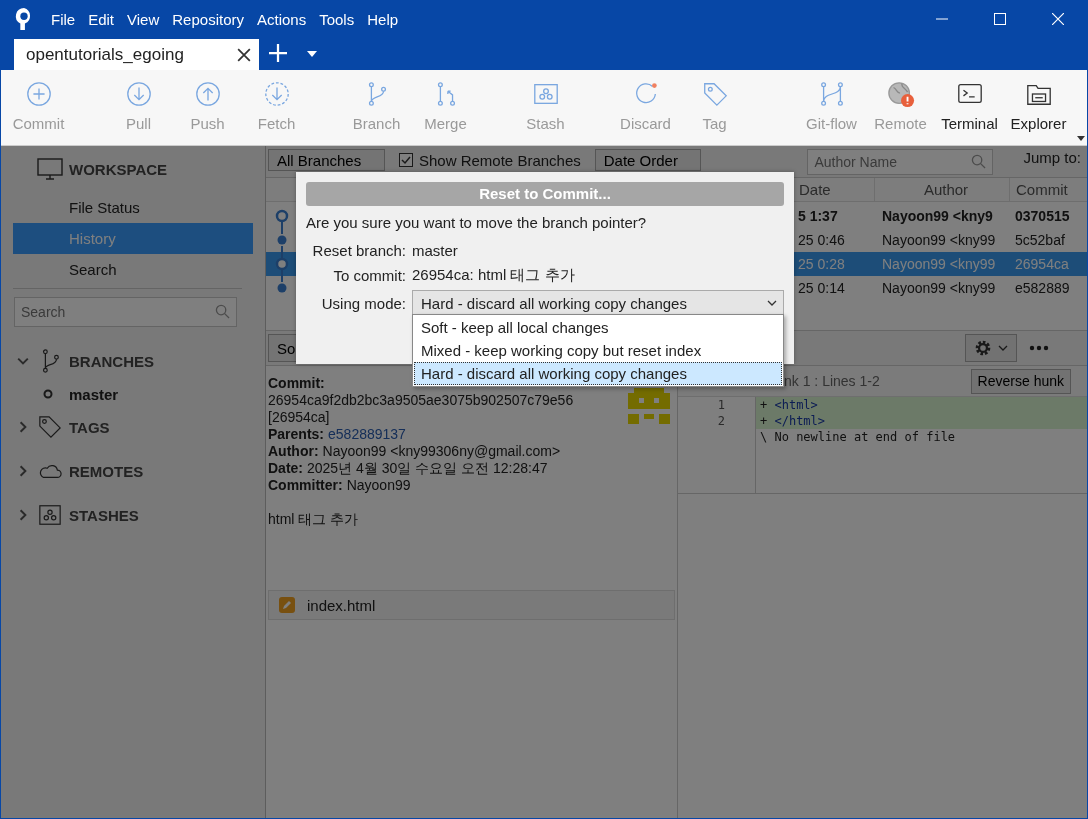  I want to click on field-label: Date:, so click(285, 468).